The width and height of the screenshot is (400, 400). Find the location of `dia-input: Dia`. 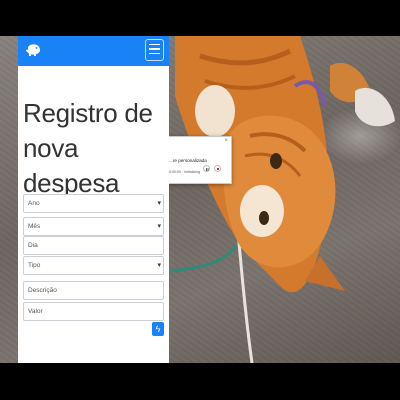

dia-input: Dia is located at coordinates (93, 245).